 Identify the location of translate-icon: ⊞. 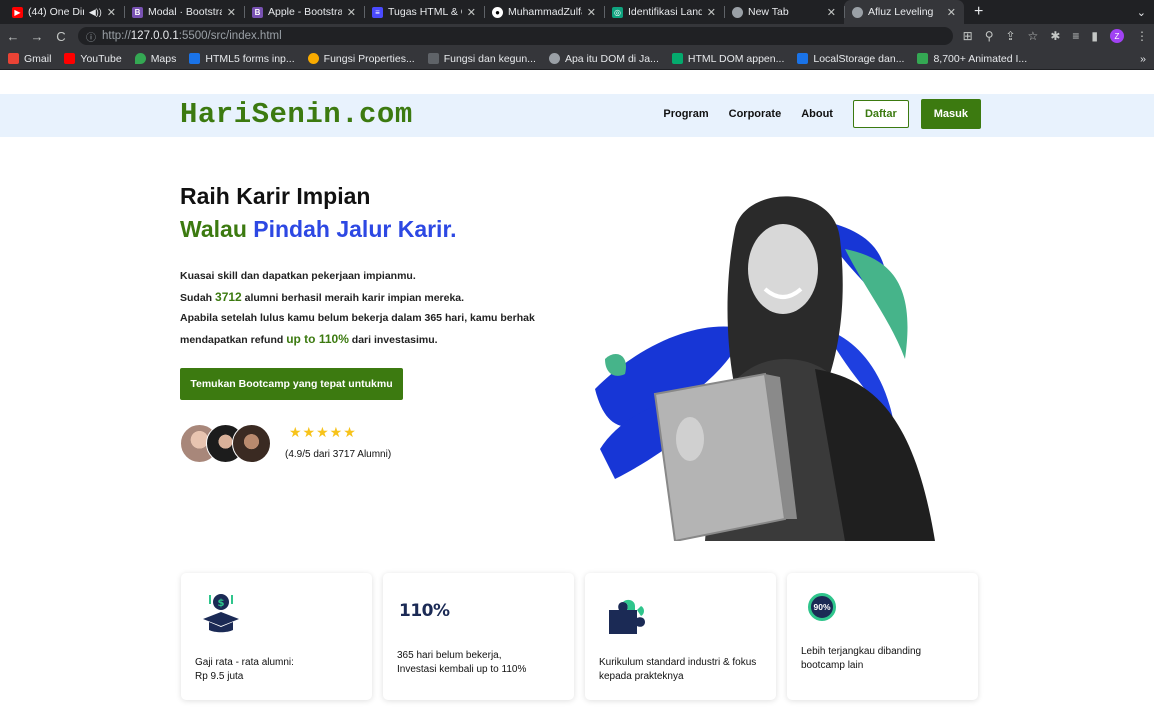
(968, 36).